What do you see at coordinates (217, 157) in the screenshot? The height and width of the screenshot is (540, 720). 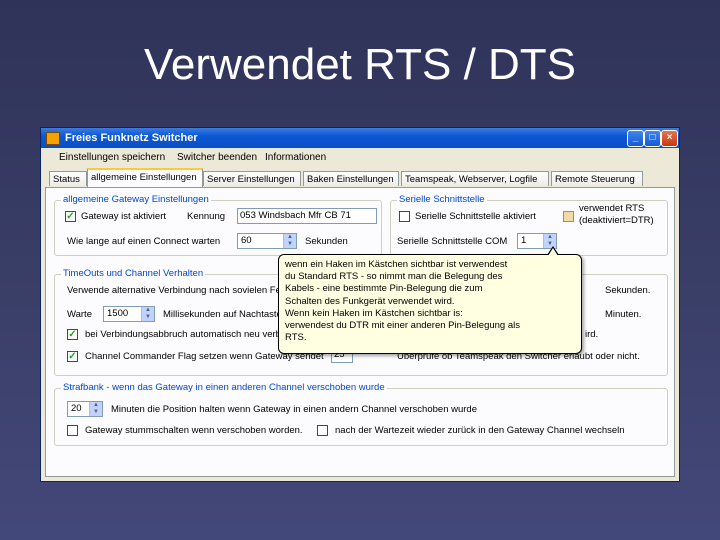 I see `menu-quit-switcher: Switcher beenden` at bounding box center [217, 157].